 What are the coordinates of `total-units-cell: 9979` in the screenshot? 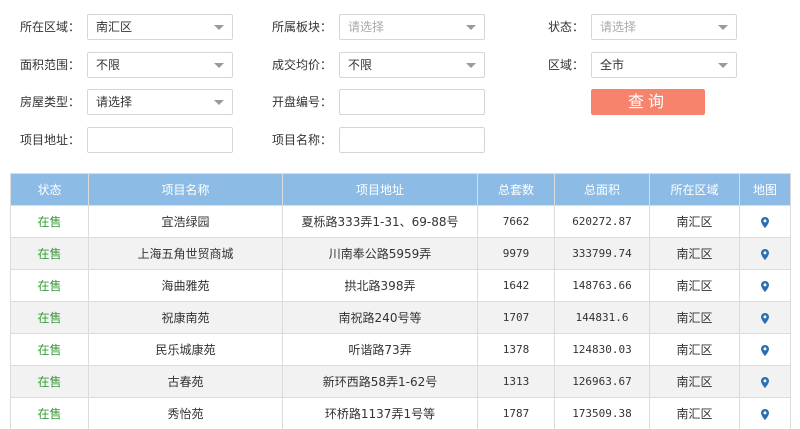 It's located at (516, 253).